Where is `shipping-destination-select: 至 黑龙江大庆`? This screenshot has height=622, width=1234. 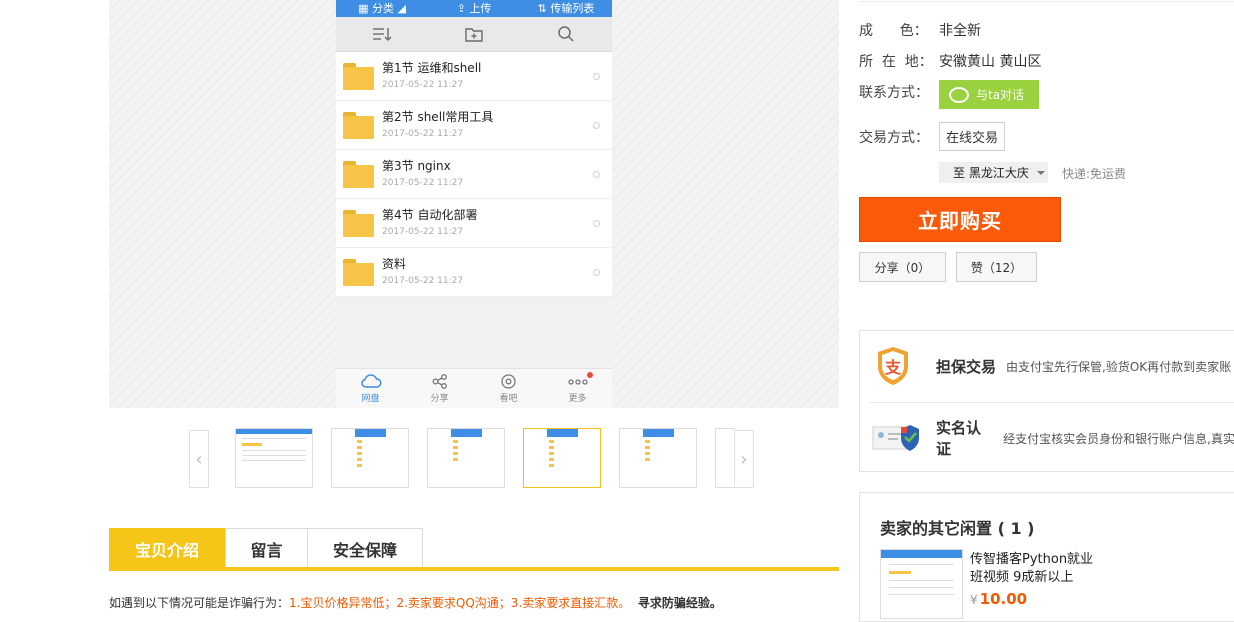
shipping-destination-select: 至 黑龙江大庆 is located at coordinates (993, 172).